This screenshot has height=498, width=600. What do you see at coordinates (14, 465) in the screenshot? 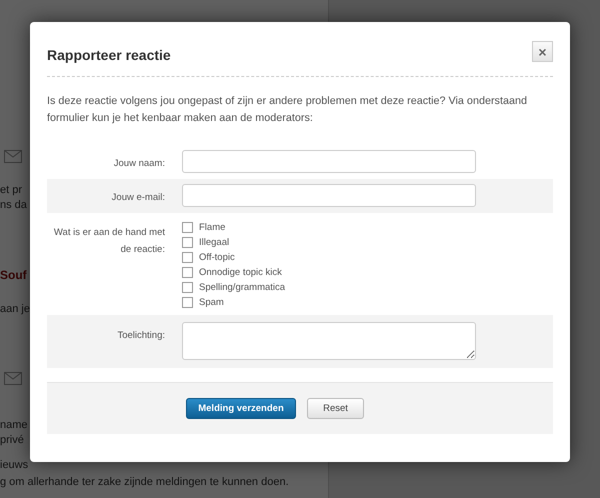
I see `text-fragment: ieuws` at bounding box center [14, 465].